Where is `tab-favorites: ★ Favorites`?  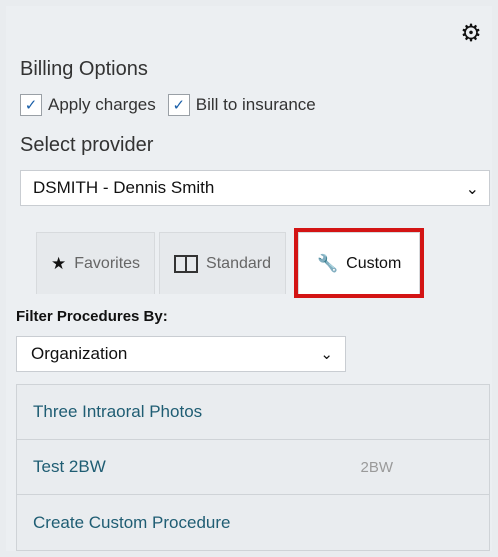 tab-favorites: ★ Favorites is located at coordinates (96, 263).